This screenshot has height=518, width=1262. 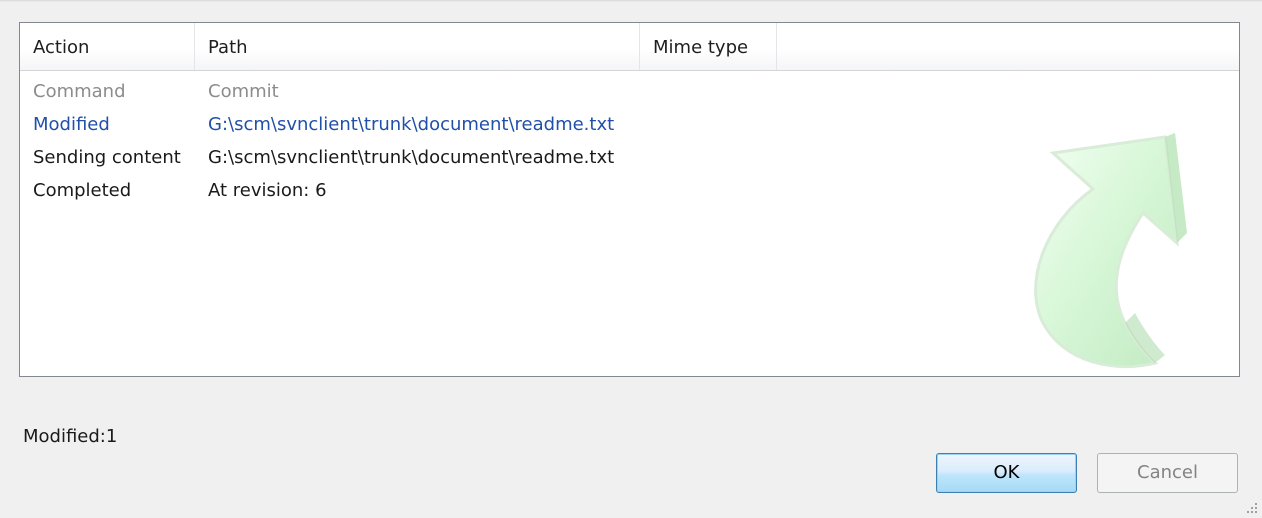 I want to click on row-path: At revision: 6, so click(x=267, y=190).